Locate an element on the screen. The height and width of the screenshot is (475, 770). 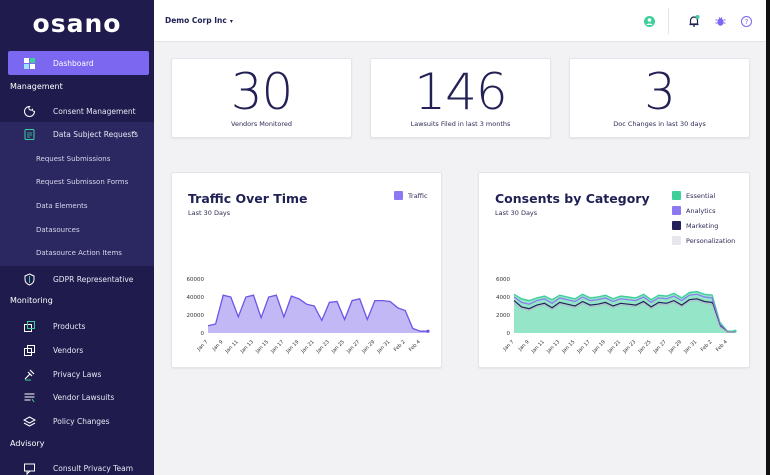
top-bar: Demo Corp Inc ▾ ? is located at coordinates (462, 21).